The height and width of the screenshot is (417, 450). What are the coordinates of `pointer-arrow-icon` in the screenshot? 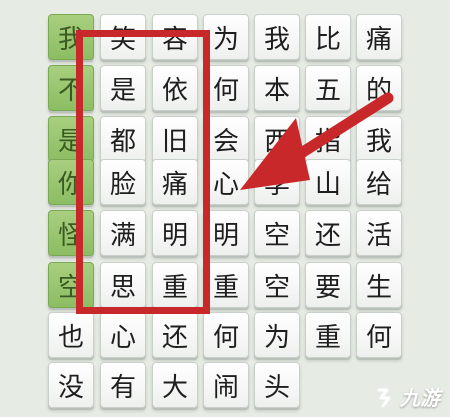 It's located at (317, 141).